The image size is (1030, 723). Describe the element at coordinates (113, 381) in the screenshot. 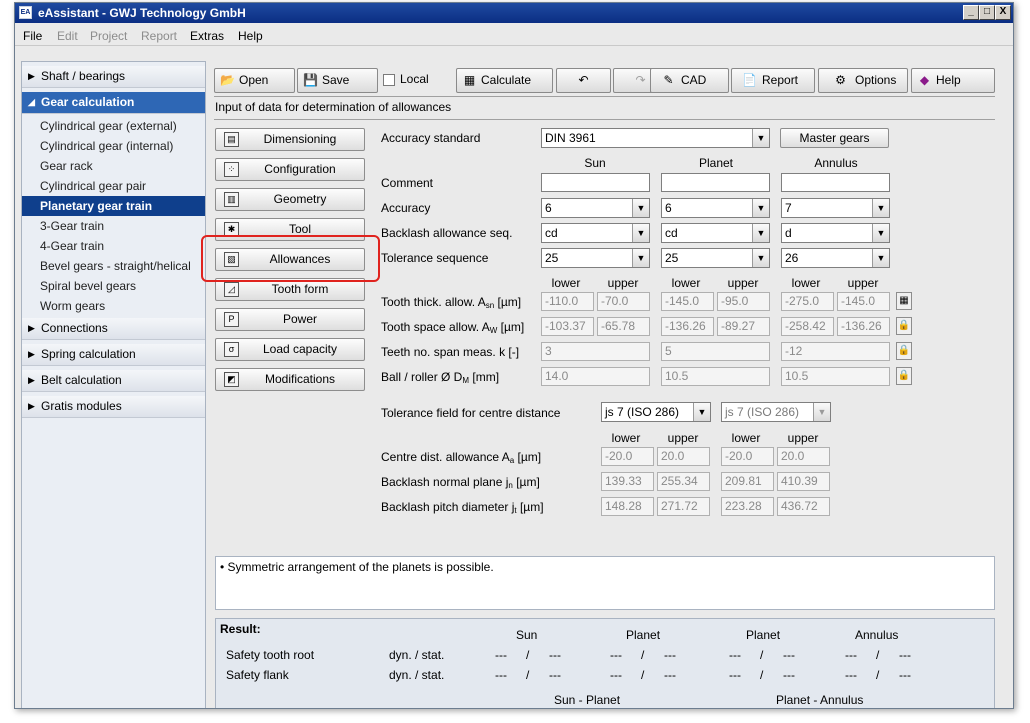

I see `sidebar-group-belt-calculation: ▶ Belt calculation` at that location.